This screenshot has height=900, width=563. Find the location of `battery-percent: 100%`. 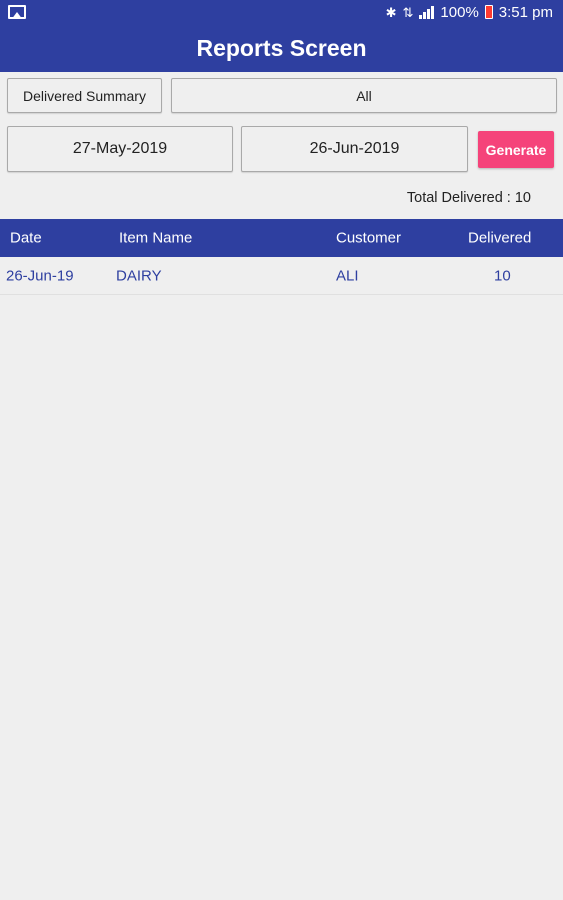

battery-percent: 100% is located at coordinates (459, 12).